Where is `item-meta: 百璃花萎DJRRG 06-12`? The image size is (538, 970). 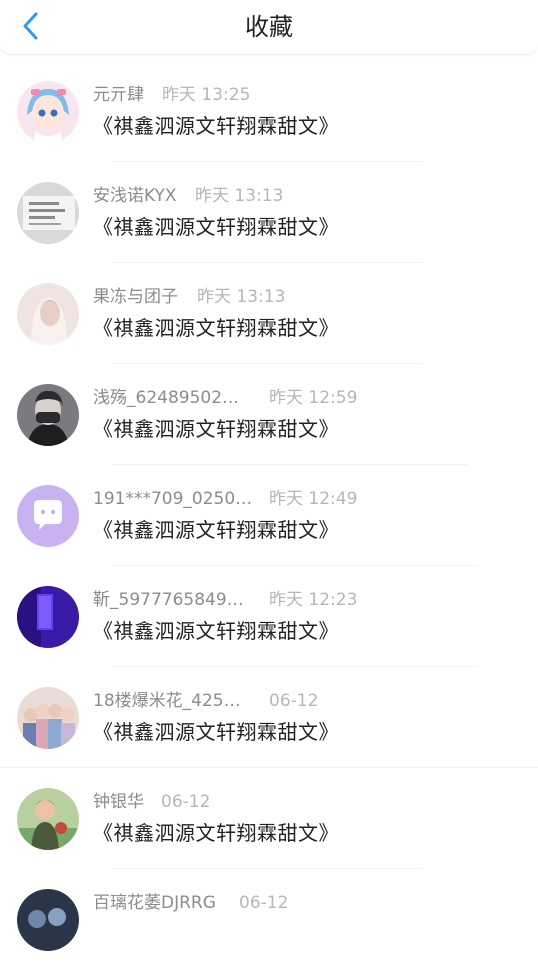
item-meta: 百璃花萎DJRRG 06-12 is located at coordinates (190, 903).